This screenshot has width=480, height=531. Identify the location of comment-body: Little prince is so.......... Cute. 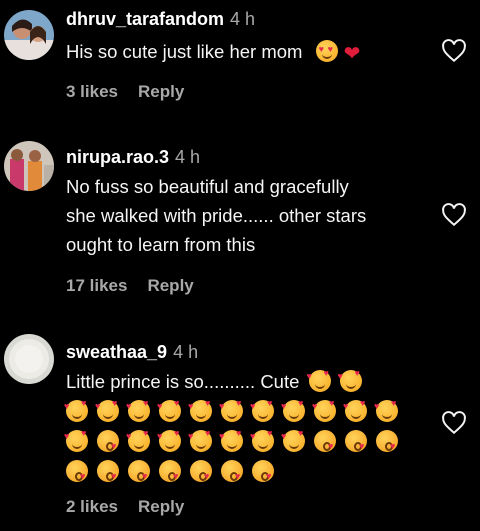
(183, 381).